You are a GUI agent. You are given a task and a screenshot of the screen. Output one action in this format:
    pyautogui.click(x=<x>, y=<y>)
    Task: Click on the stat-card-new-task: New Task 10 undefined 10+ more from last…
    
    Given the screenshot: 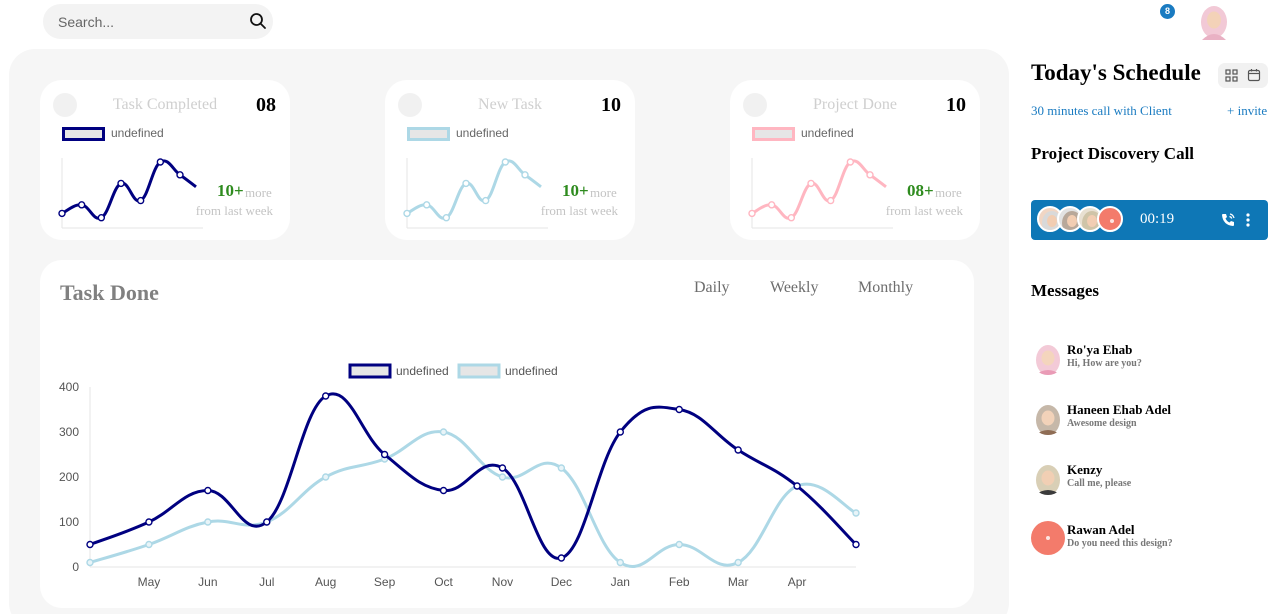 What is the action you would take?
    pyautogui.click(x=510, y=160)
    